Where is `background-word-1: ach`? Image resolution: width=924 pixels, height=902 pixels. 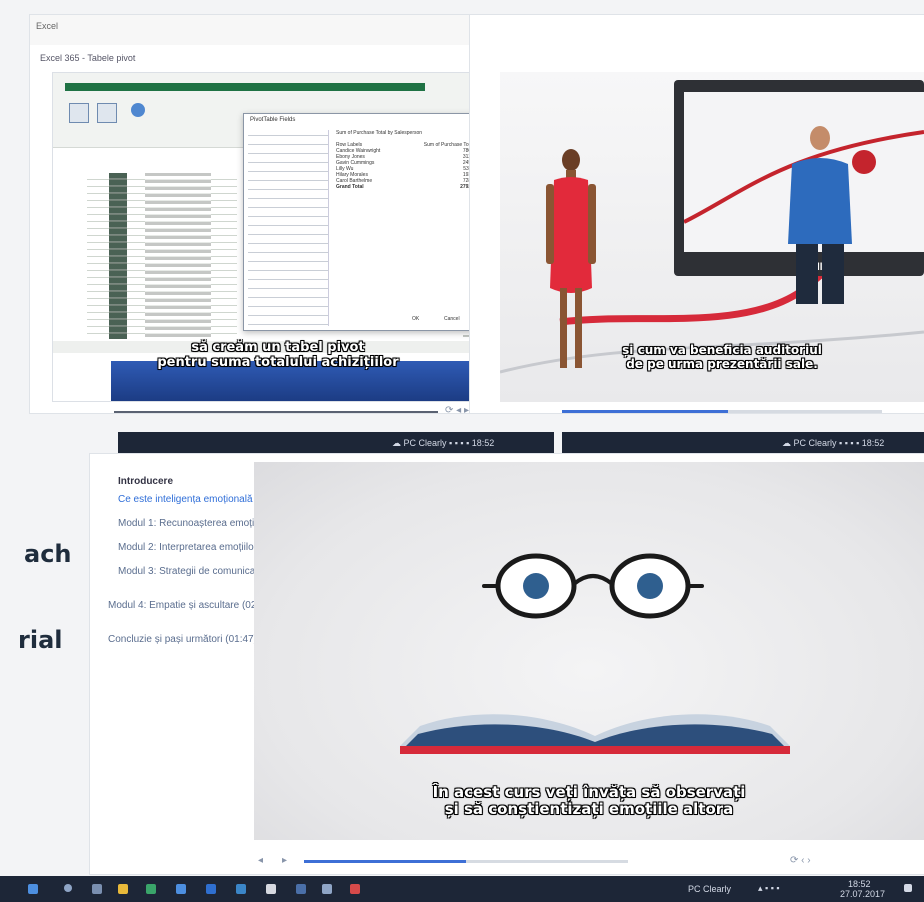
background-word-1: ach is located at coordinates (48, 554).